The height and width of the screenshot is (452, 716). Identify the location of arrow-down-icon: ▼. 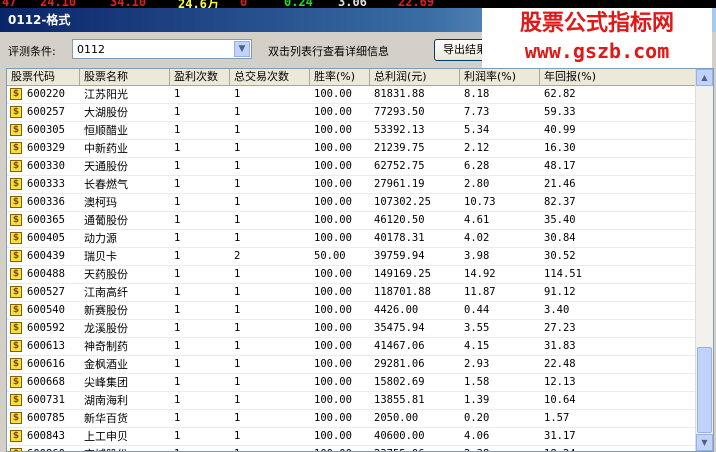
(704, 442).